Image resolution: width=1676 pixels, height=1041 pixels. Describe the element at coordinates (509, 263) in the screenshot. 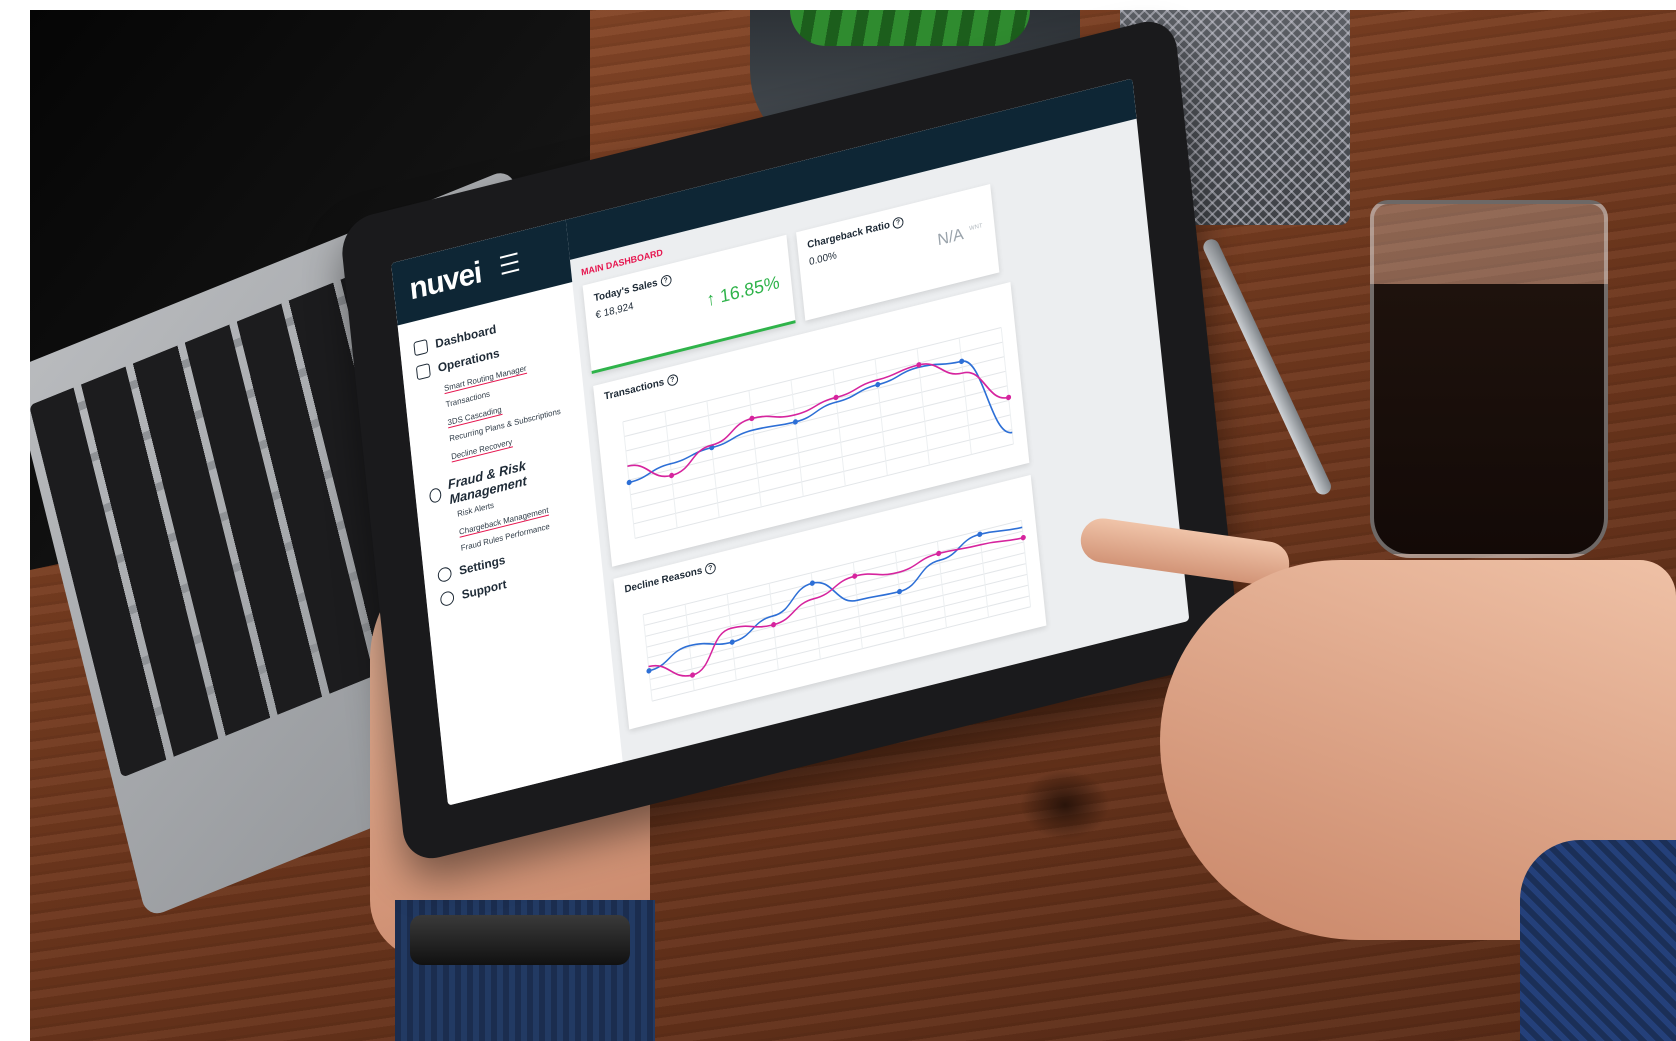

I see `hamburger-menu-icon` at that location.